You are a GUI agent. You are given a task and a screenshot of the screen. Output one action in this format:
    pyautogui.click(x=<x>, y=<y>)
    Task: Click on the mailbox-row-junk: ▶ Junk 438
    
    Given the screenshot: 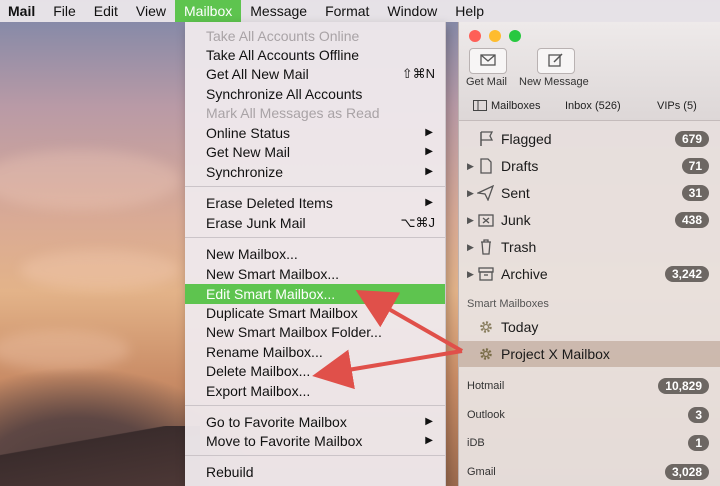 What is the action you would take?
    pyautogui.click(x=589, y=220)
    